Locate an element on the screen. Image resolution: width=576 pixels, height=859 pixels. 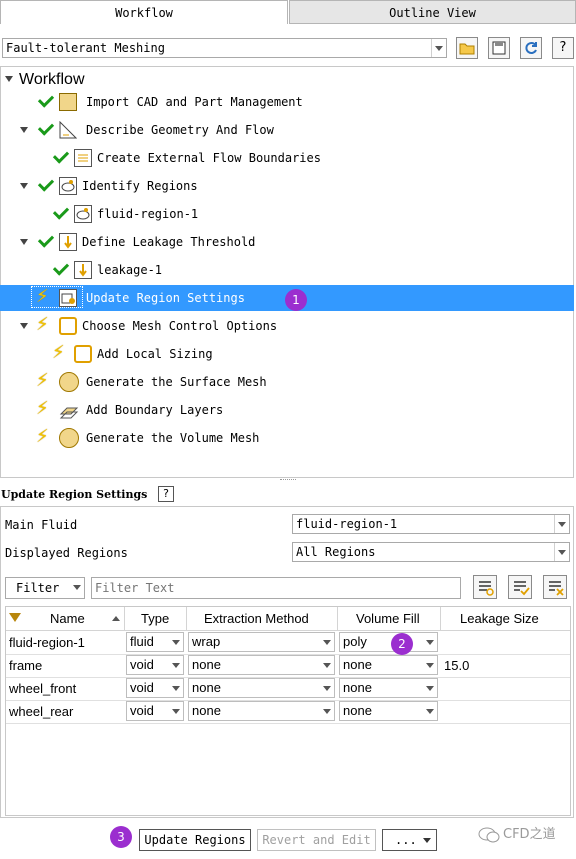
leakage-size-cell: 15.0 is located at coordinates (456, 665).